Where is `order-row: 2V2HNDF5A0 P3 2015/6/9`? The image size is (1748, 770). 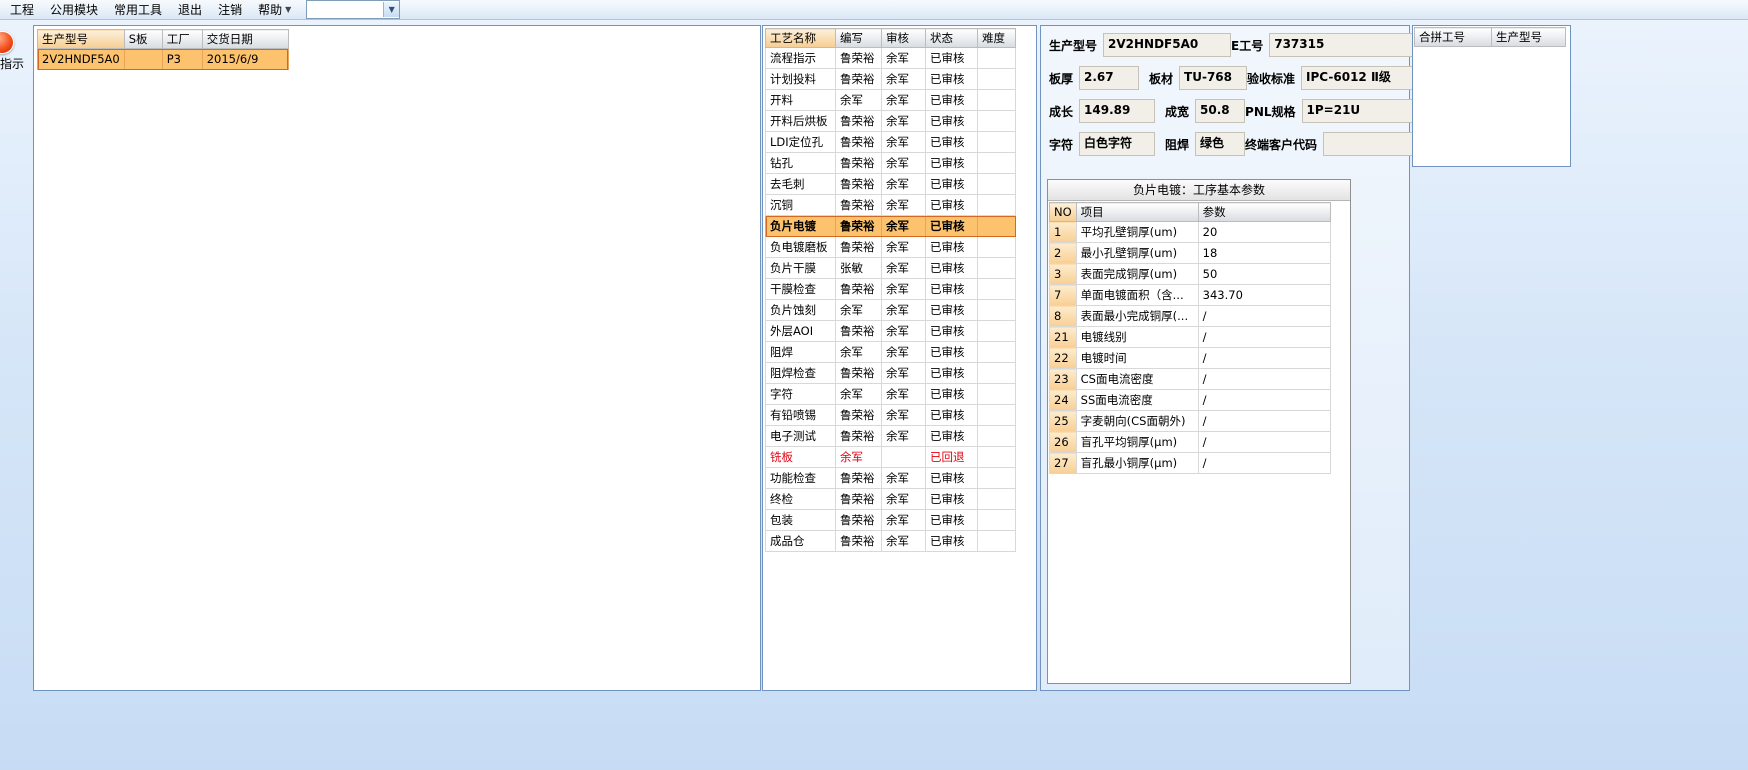 order-row: 2V2HNDF5A0 P3 2015/6/9 is located at coordinates (163, 59).